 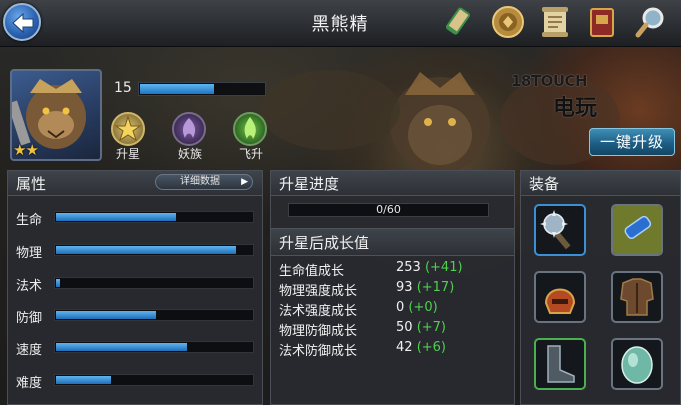 What do you see at coordinates (29, 286) in the screenshot?
I see `attr-label-magic: 法术` at bounding box center [29, 286].